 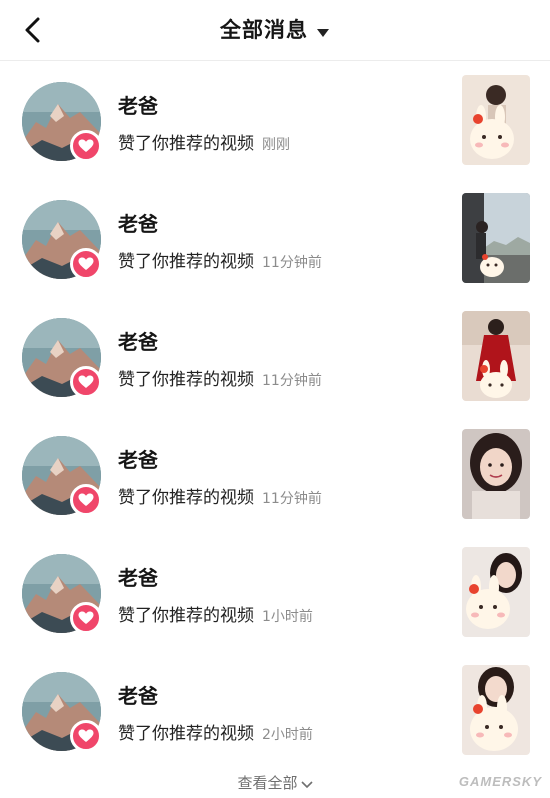 I want to click on notification-text: 赞了你推荐的视频 刚刚, so click(x=204, y=144).